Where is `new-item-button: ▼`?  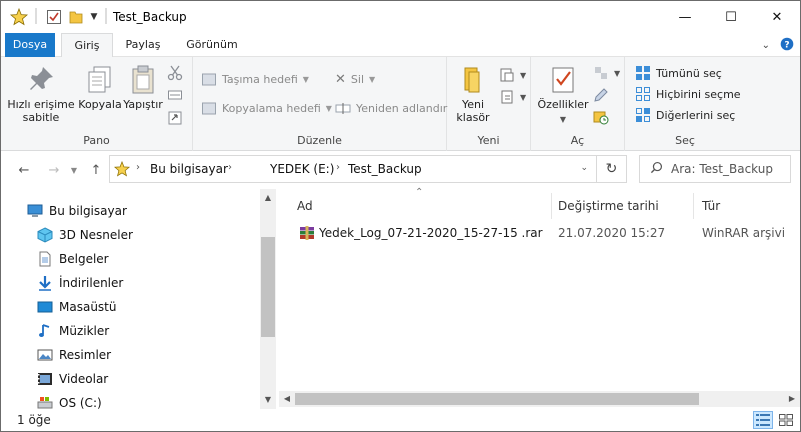 new-item-button: ▼ is located at coordinates (512, 75).